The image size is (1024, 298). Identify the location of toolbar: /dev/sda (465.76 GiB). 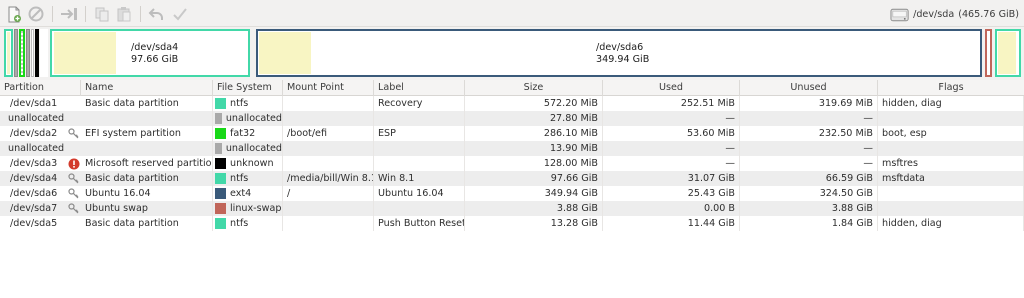
(512, 13).